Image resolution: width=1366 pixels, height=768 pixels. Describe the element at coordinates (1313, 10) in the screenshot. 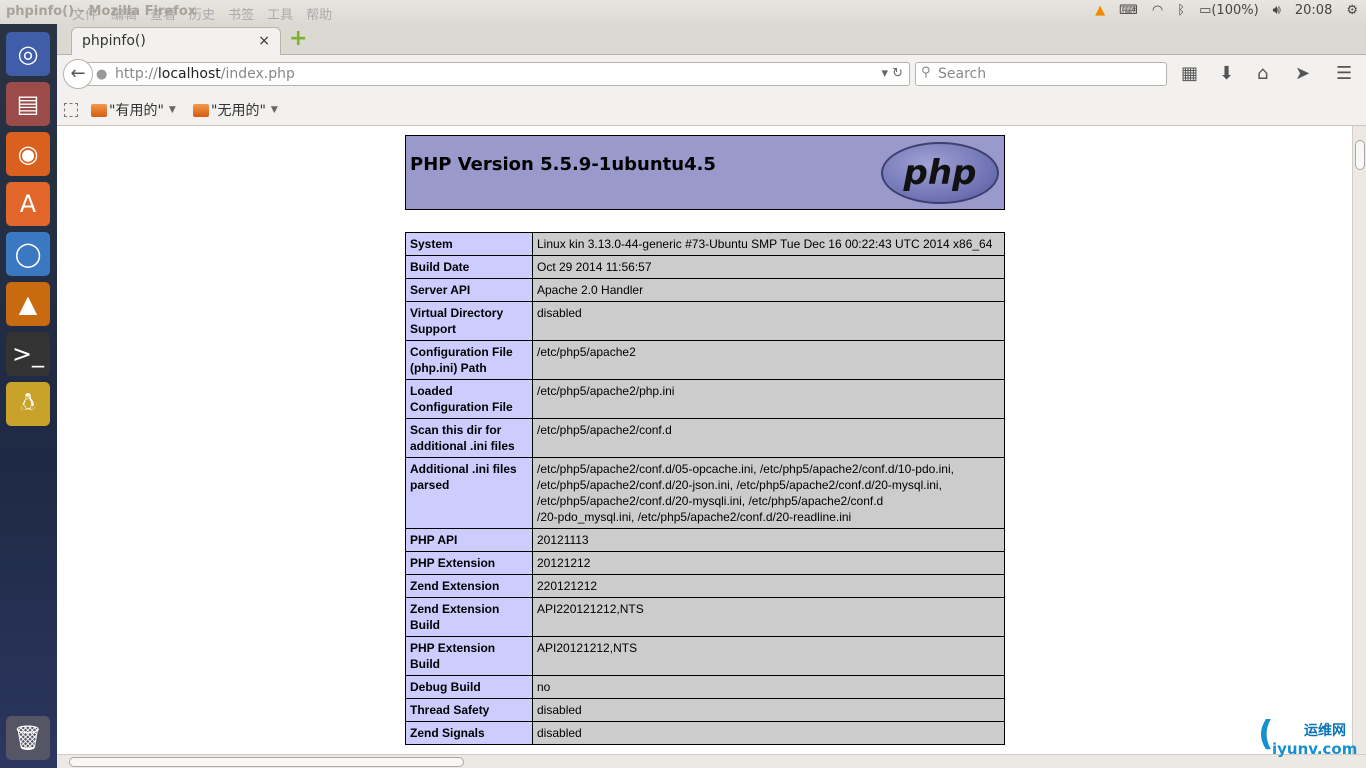

I see `clock: 20:08` at that location.